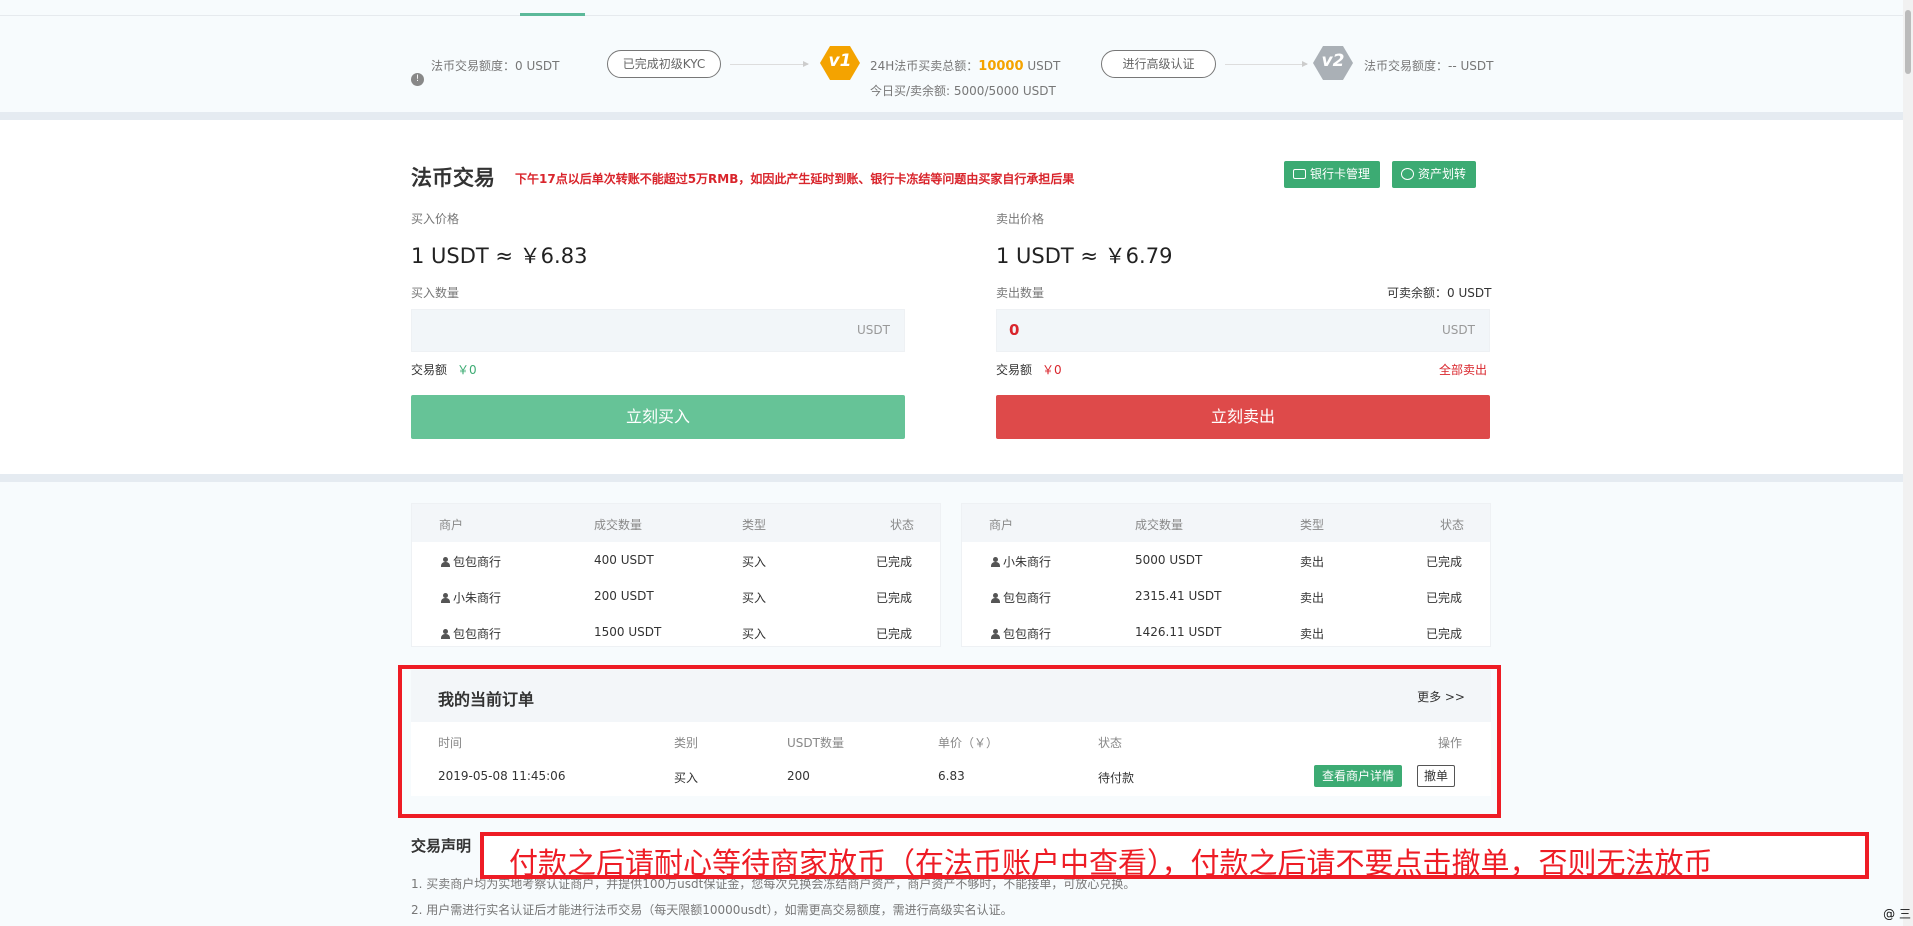 Image resolution: width=1913 pixels, height=926 pixels. I want to click on buy-price: 1 USDT ≈ ￥6.83, so click(499, 256).